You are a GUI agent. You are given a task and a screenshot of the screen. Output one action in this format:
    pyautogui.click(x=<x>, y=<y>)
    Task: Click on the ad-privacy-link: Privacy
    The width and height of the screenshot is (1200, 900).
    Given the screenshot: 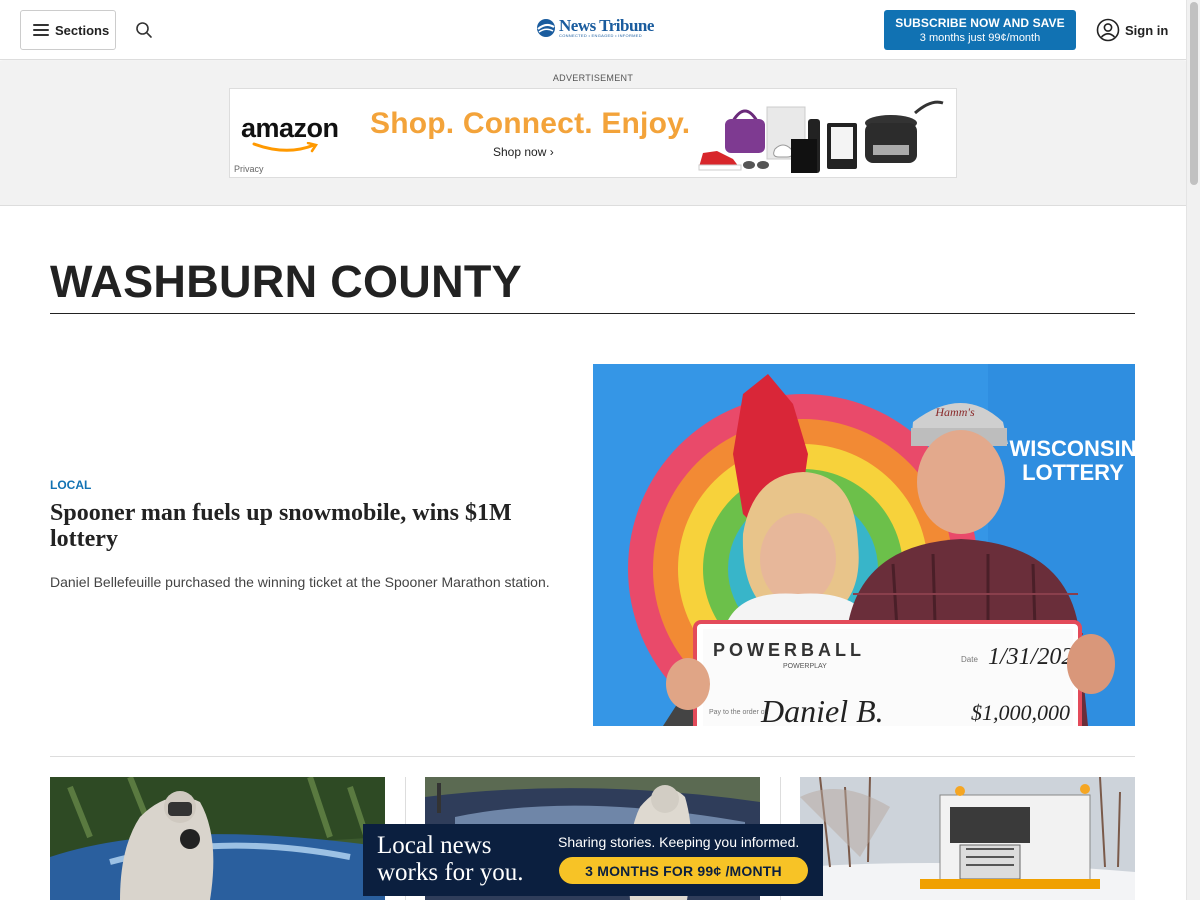 What is the action you would take?
    pyautogui.click(x=249, y=169)
    